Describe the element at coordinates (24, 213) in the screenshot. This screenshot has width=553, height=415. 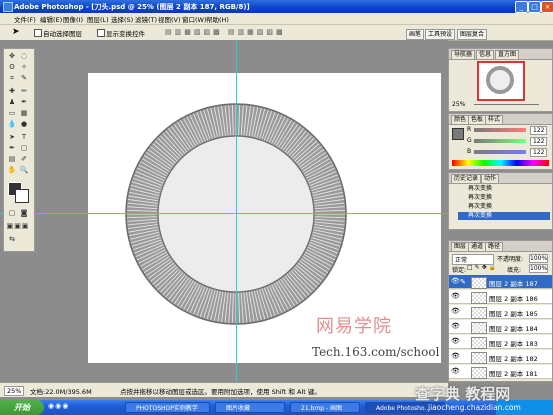
I see `quick-mask-icon: ◙` at that location.